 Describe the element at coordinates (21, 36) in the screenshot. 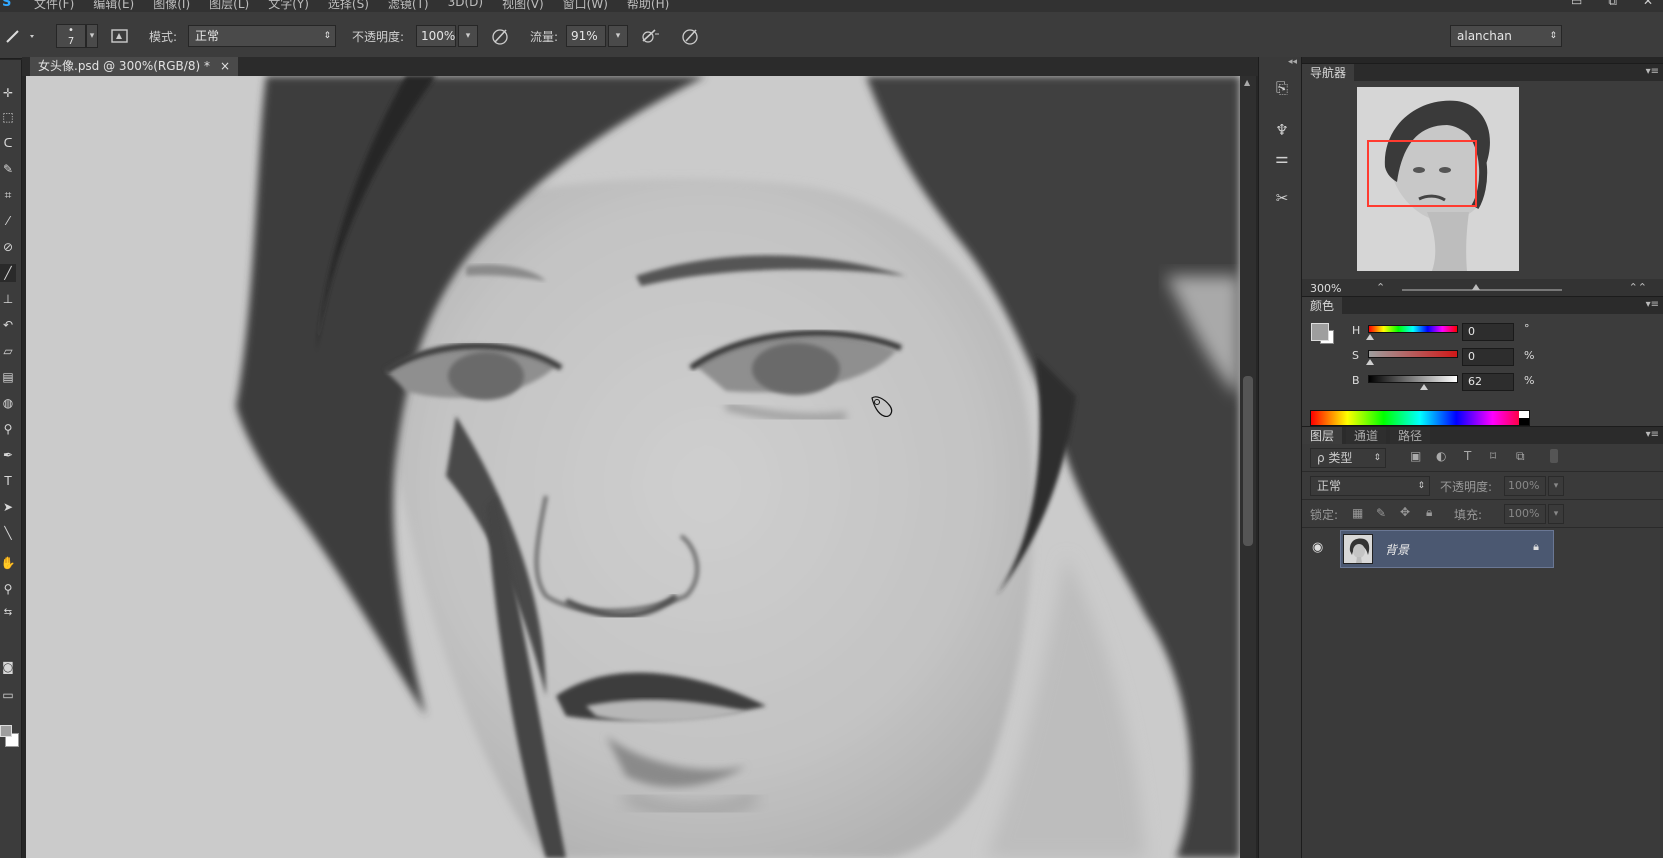

I see `tool-preset-picker` at that location.